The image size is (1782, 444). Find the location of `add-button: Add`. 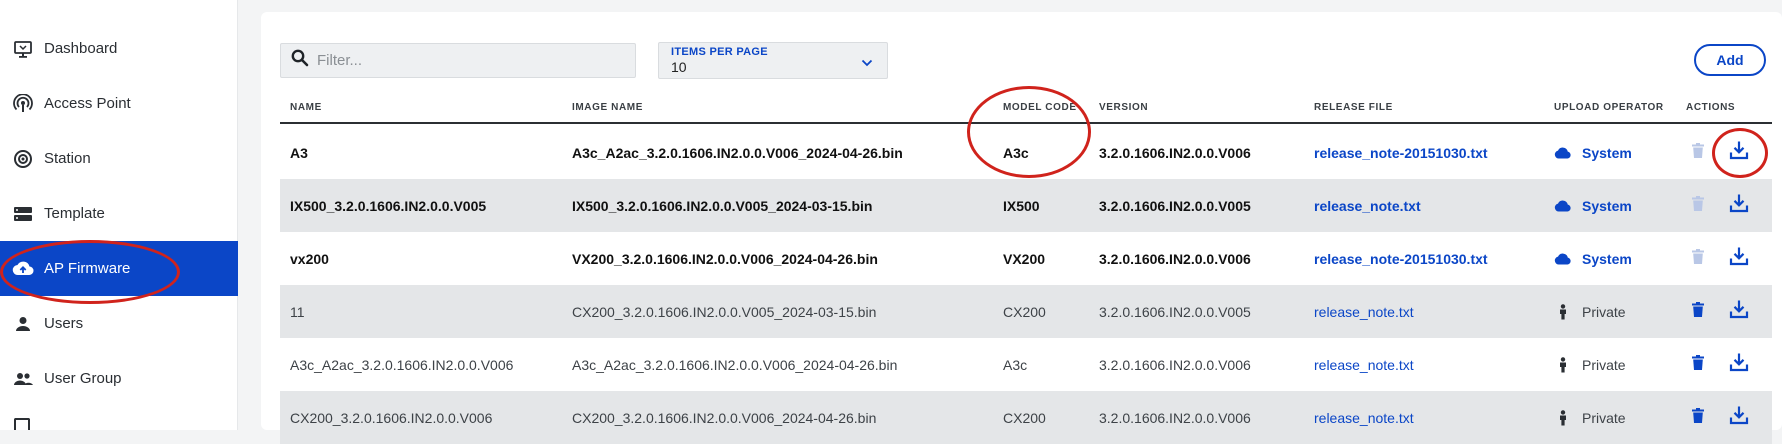

add-button: Add is located at coordinates (1730, 60).